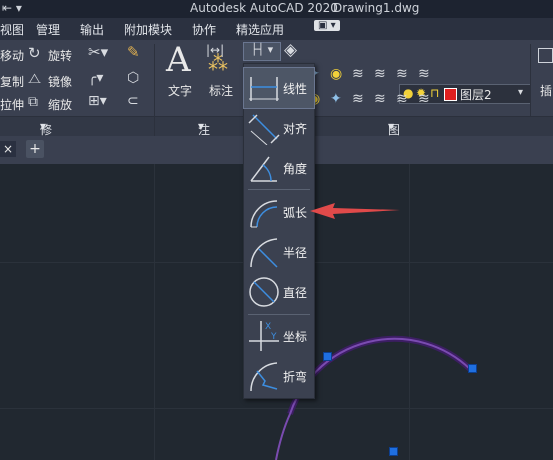 The height and width of the screenshot is (460, 553). What do you see at coordinates (221, 90) in the screenshot?
I see `dimension-label: 标注` at bounding box center [221, 90].